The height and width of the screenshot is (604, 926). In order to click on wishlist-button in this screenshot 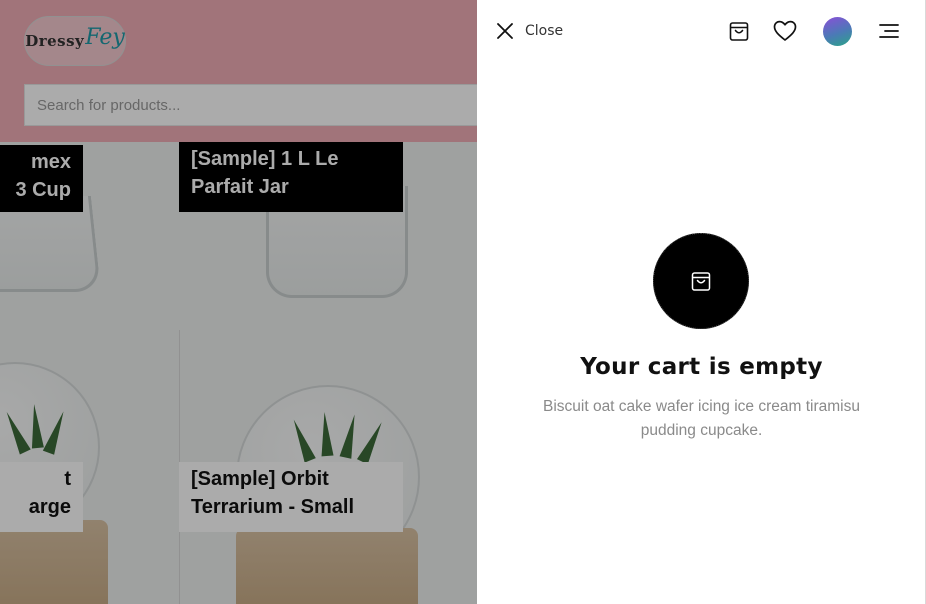, I will do `click(785, 31)`.